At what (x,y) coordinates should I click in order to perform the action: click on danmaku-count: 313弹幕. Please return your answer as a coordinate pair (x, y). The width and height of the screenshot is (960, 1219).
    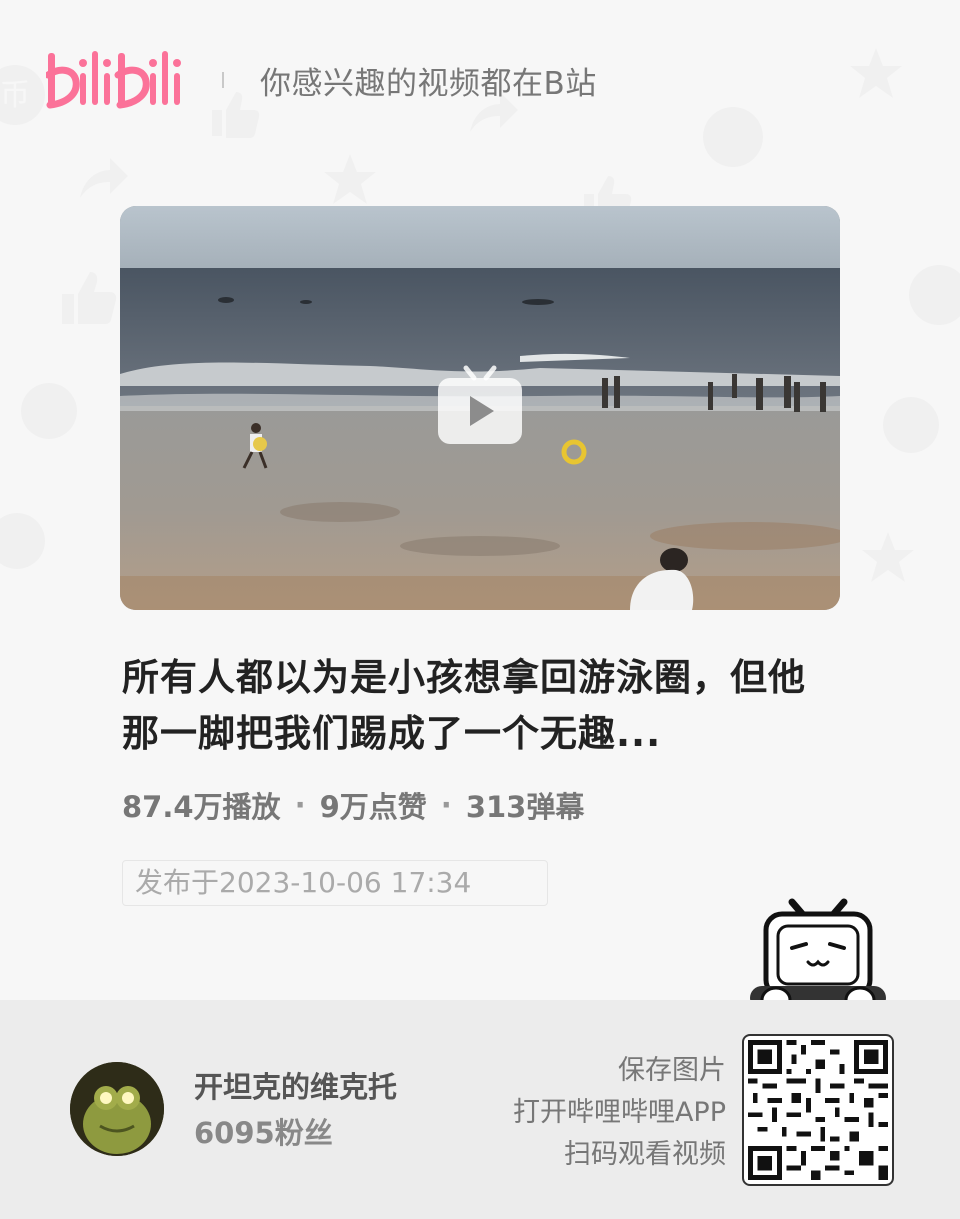
    Looking at the image, I should click on (525, 807).